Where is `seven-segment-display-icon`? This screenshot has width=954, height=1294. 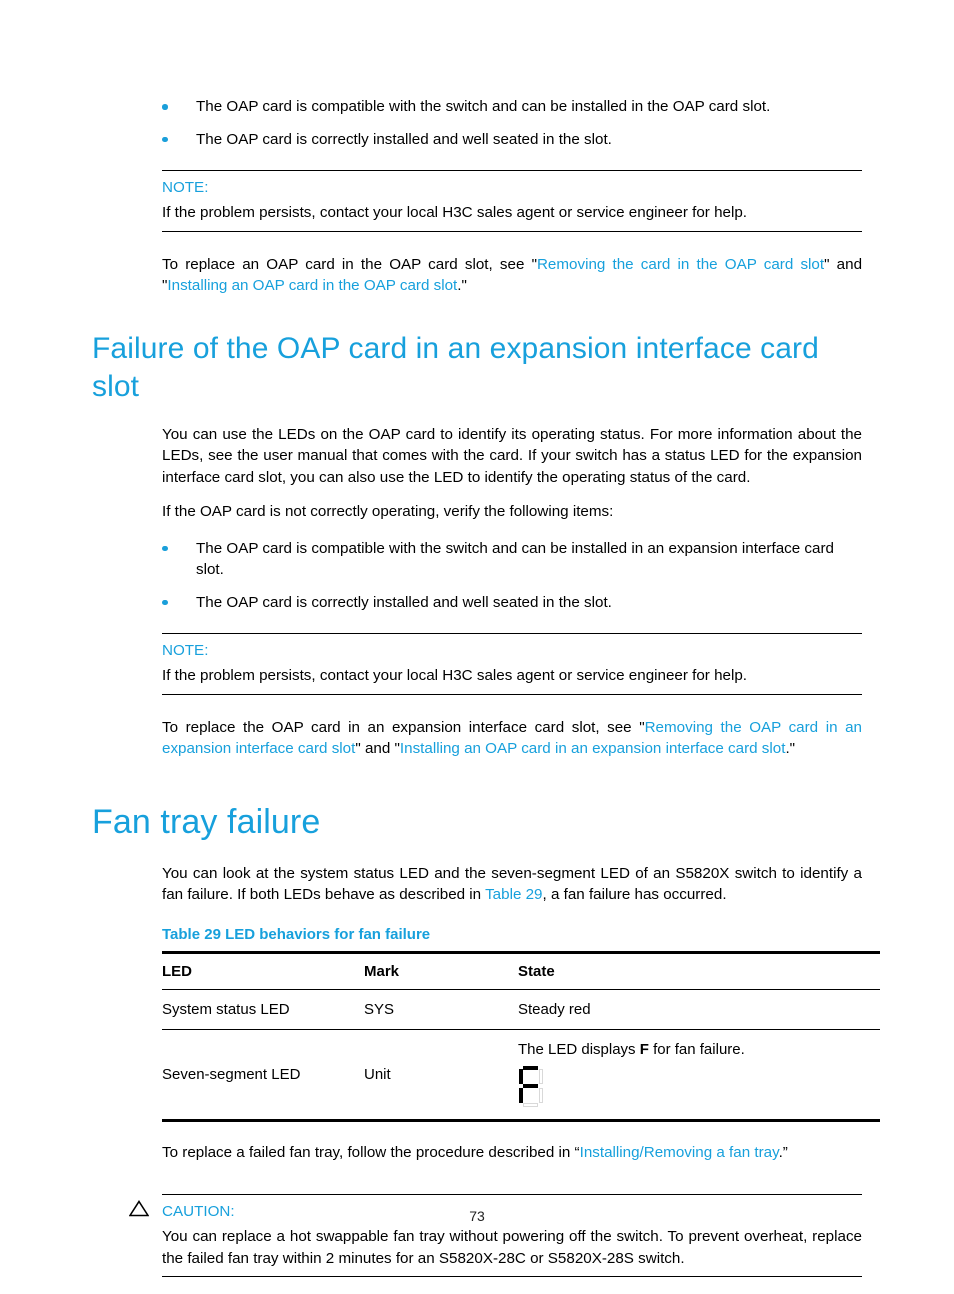
seven-segment-display-icon is located at coordinates (531, 1086).